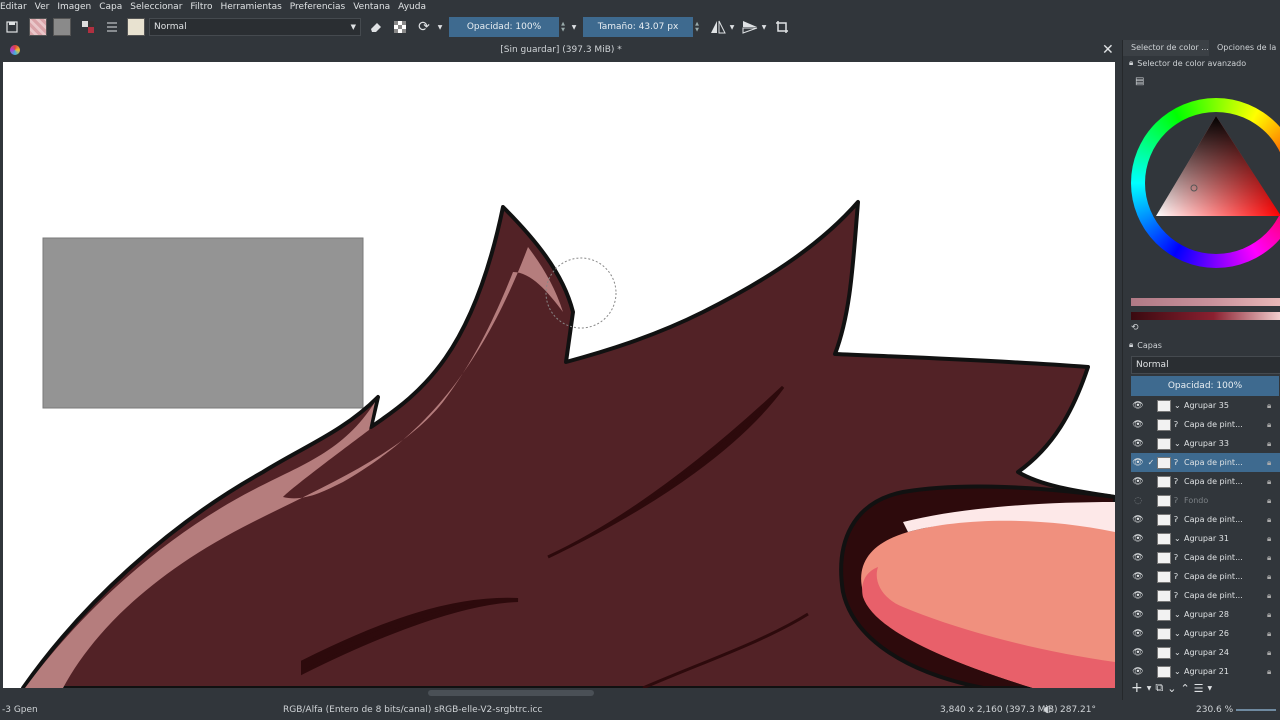 This screenshot has width=1280, height=720. Describe the element at coordinates (400, 27) in the screenshot. I see `alpha-lock-icon` at that location.